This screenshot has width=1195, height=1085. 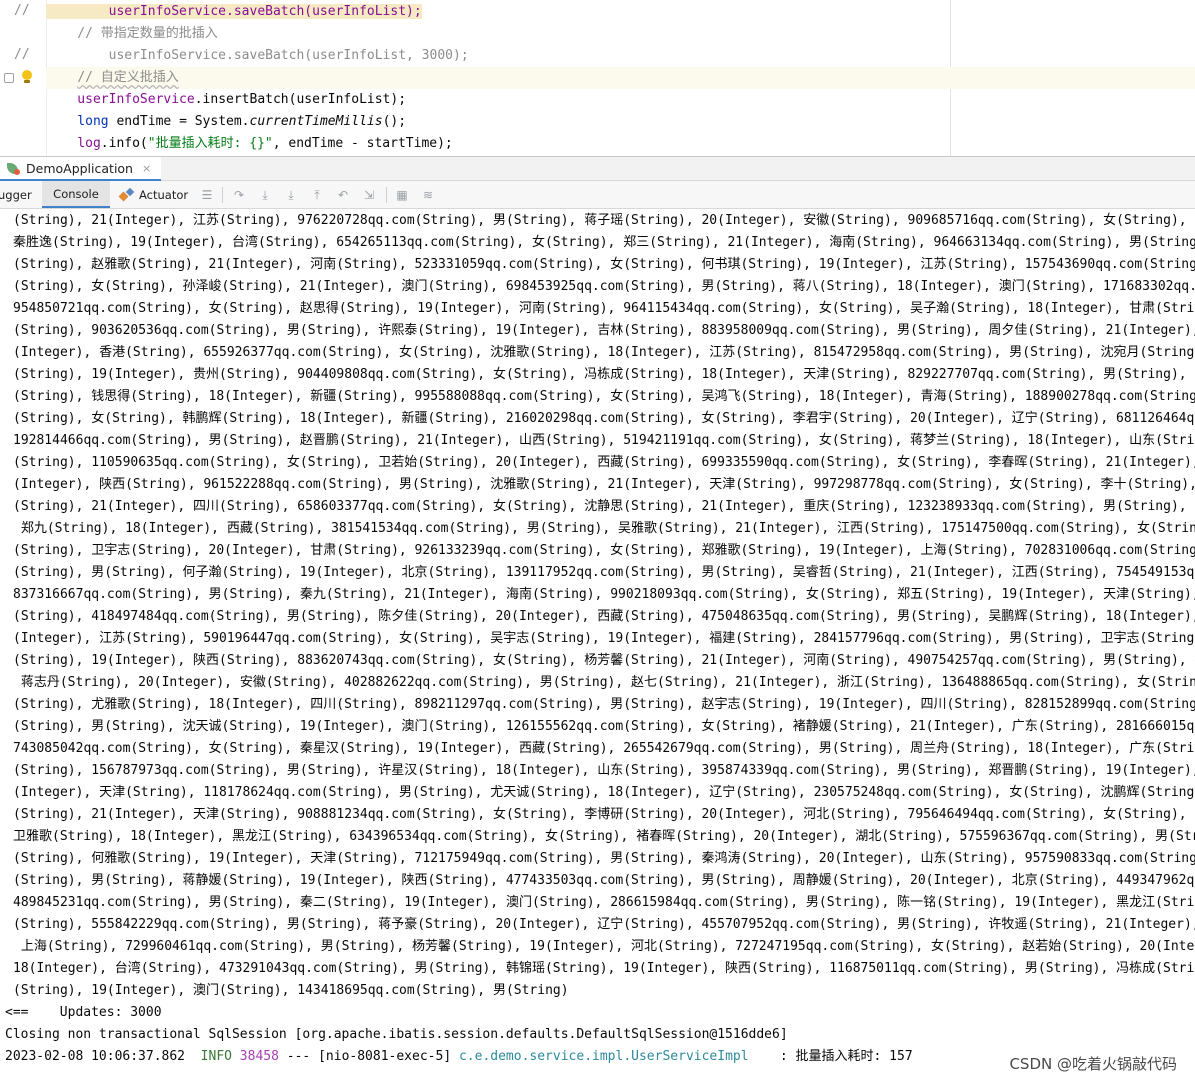 What do you see at coordinates (179, 121) in the screenshot?
I see `code-token: endTime = System.` at bounding box center [179, 121].